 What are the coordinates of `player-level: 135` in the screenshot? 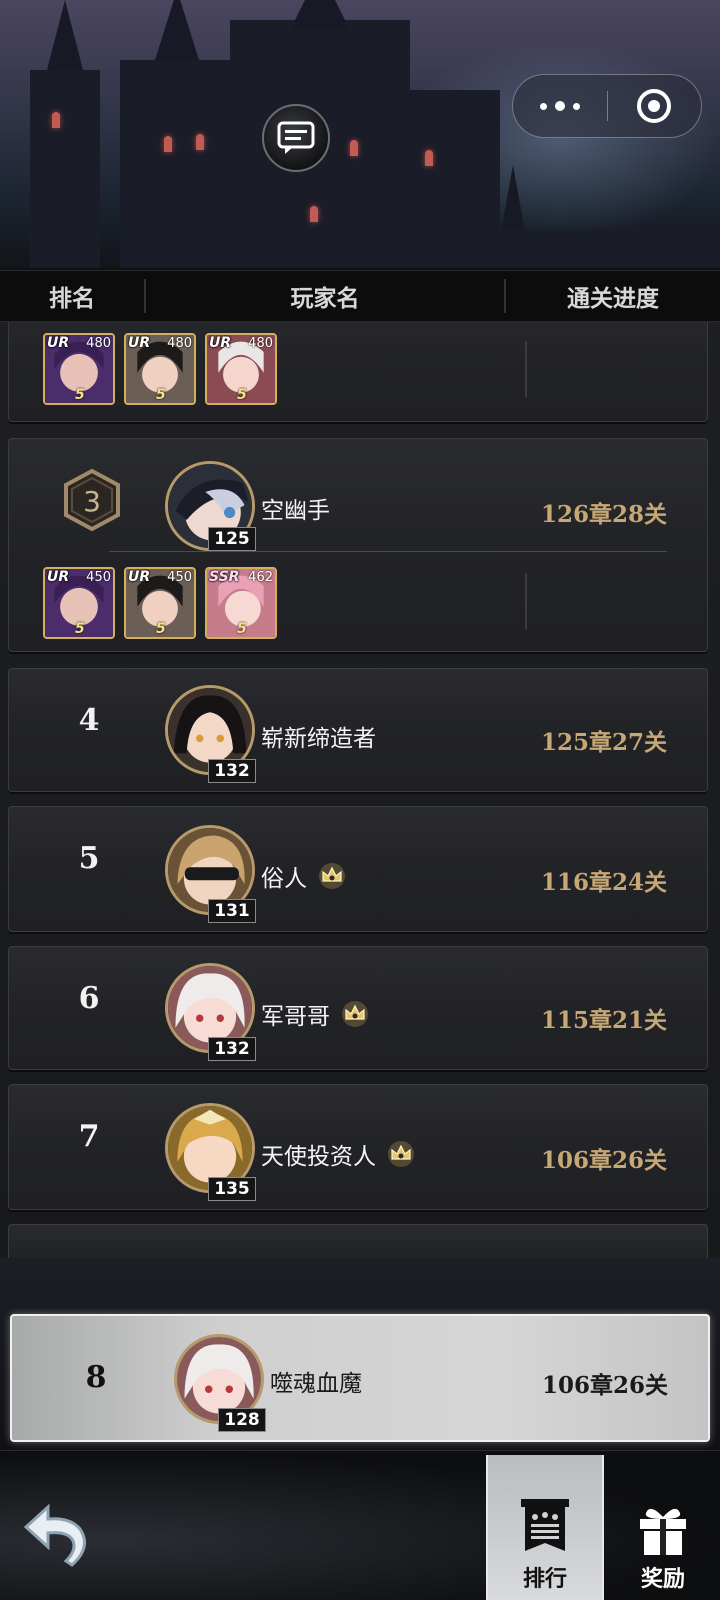 It's located at (232, 1189).